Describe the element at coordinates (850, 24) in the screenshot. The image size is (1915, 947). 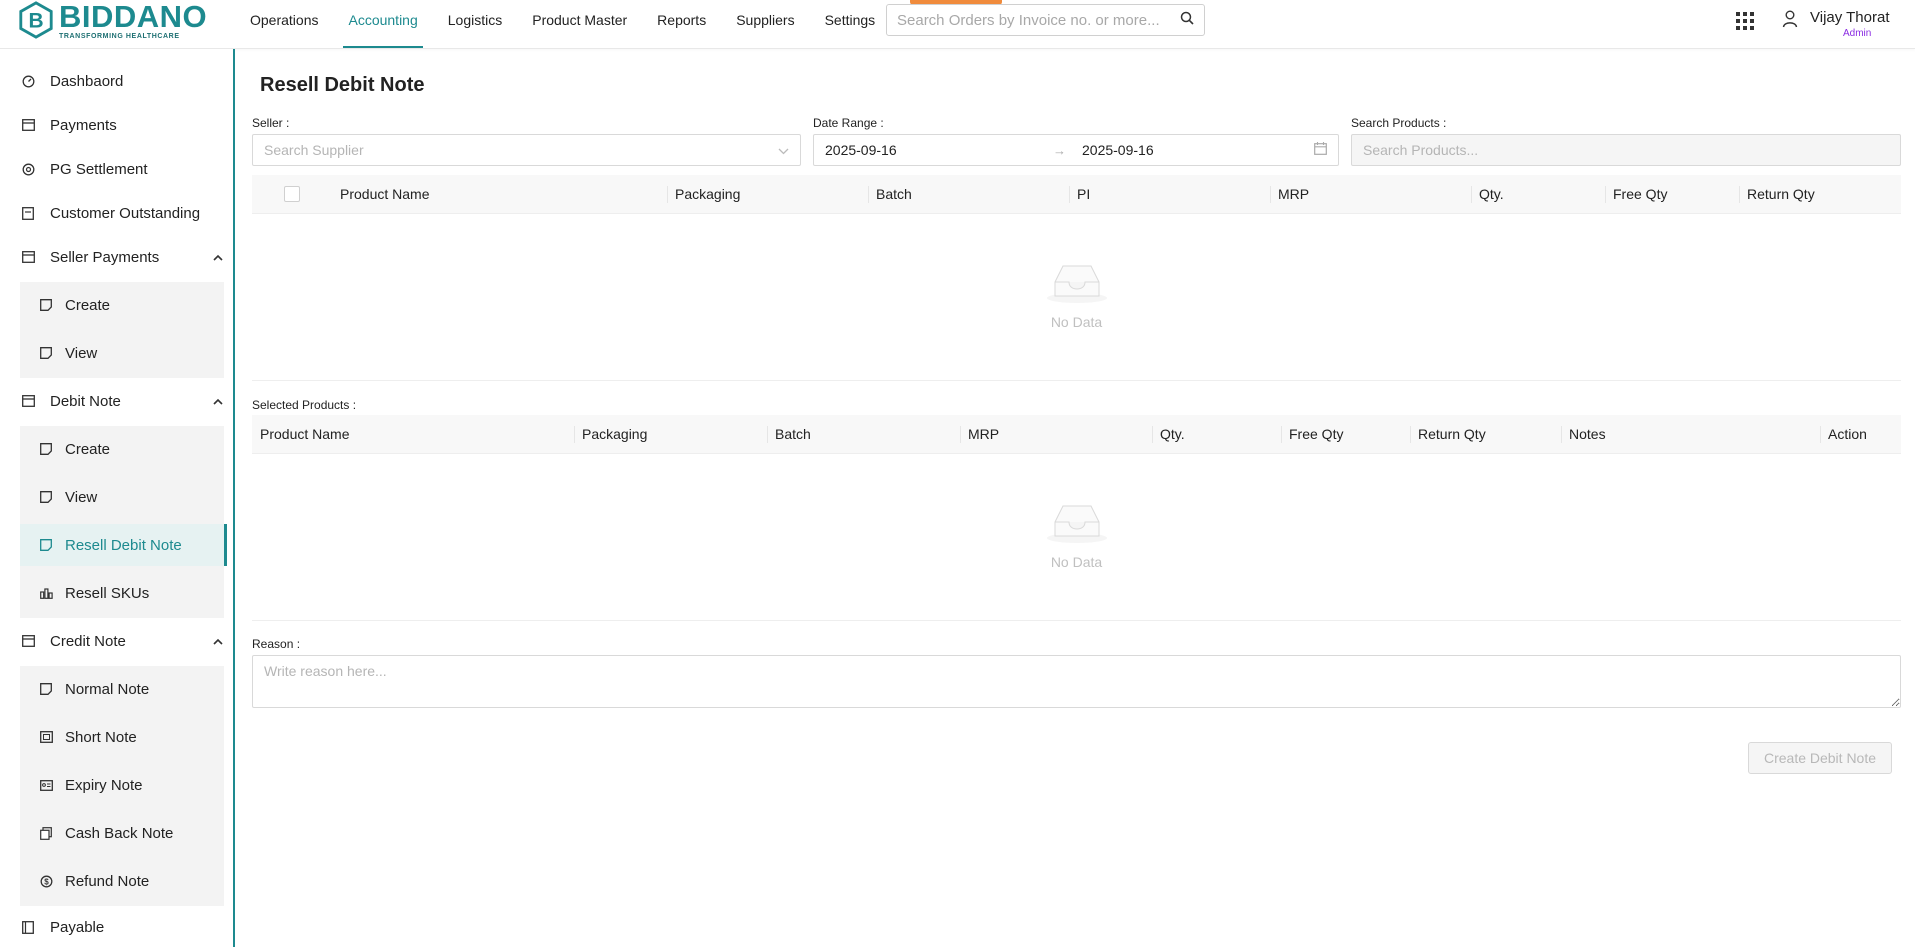
I see `nav-settings: Settings` at that location.